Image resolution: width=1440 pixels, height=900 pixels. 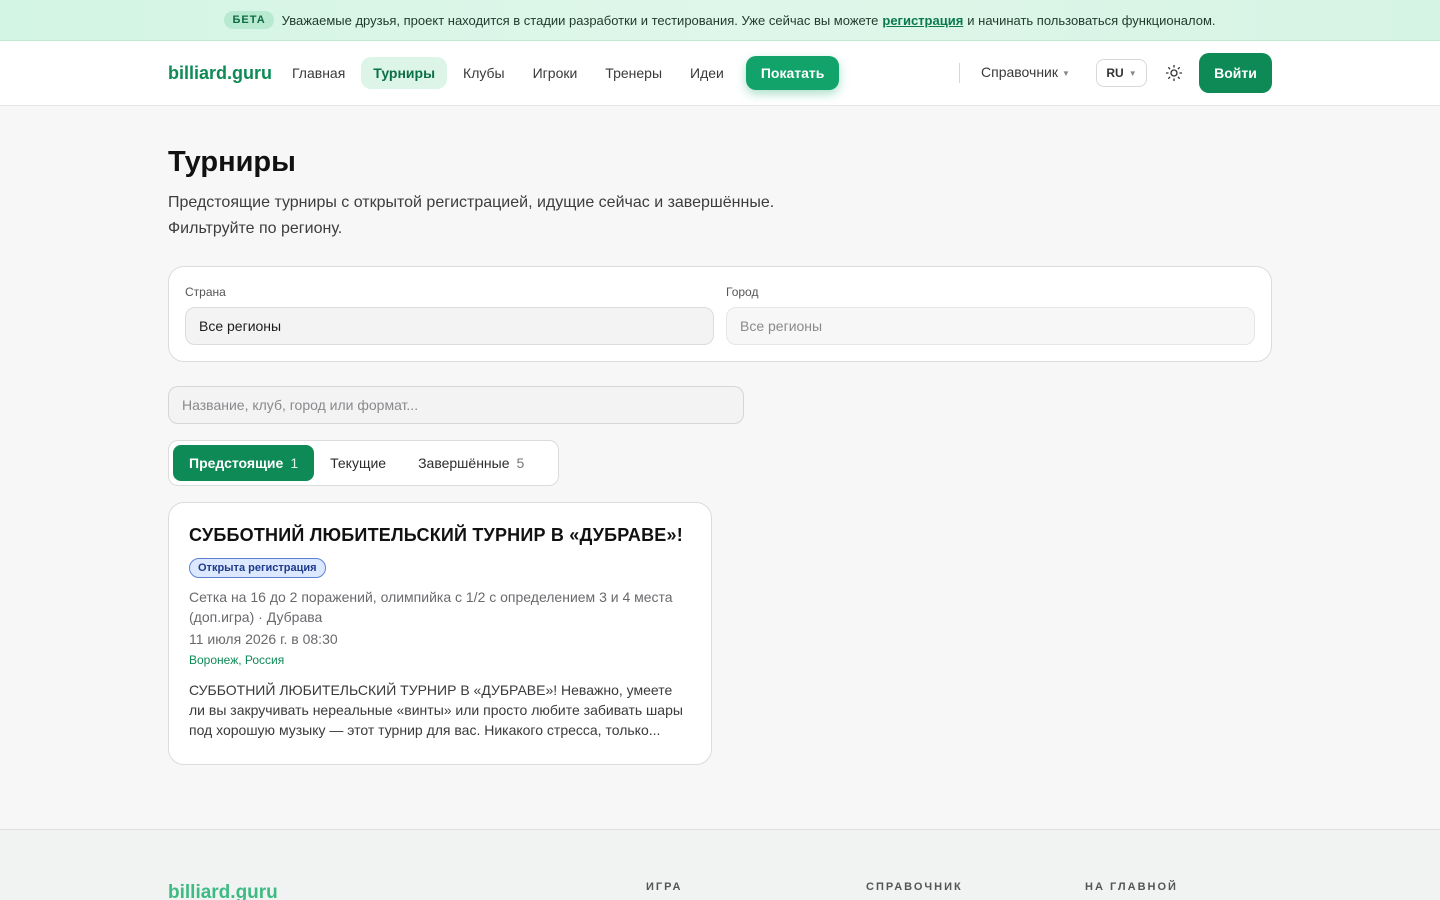 I want to click on beta-badge: БЕТА, so click(x=249, y=20).